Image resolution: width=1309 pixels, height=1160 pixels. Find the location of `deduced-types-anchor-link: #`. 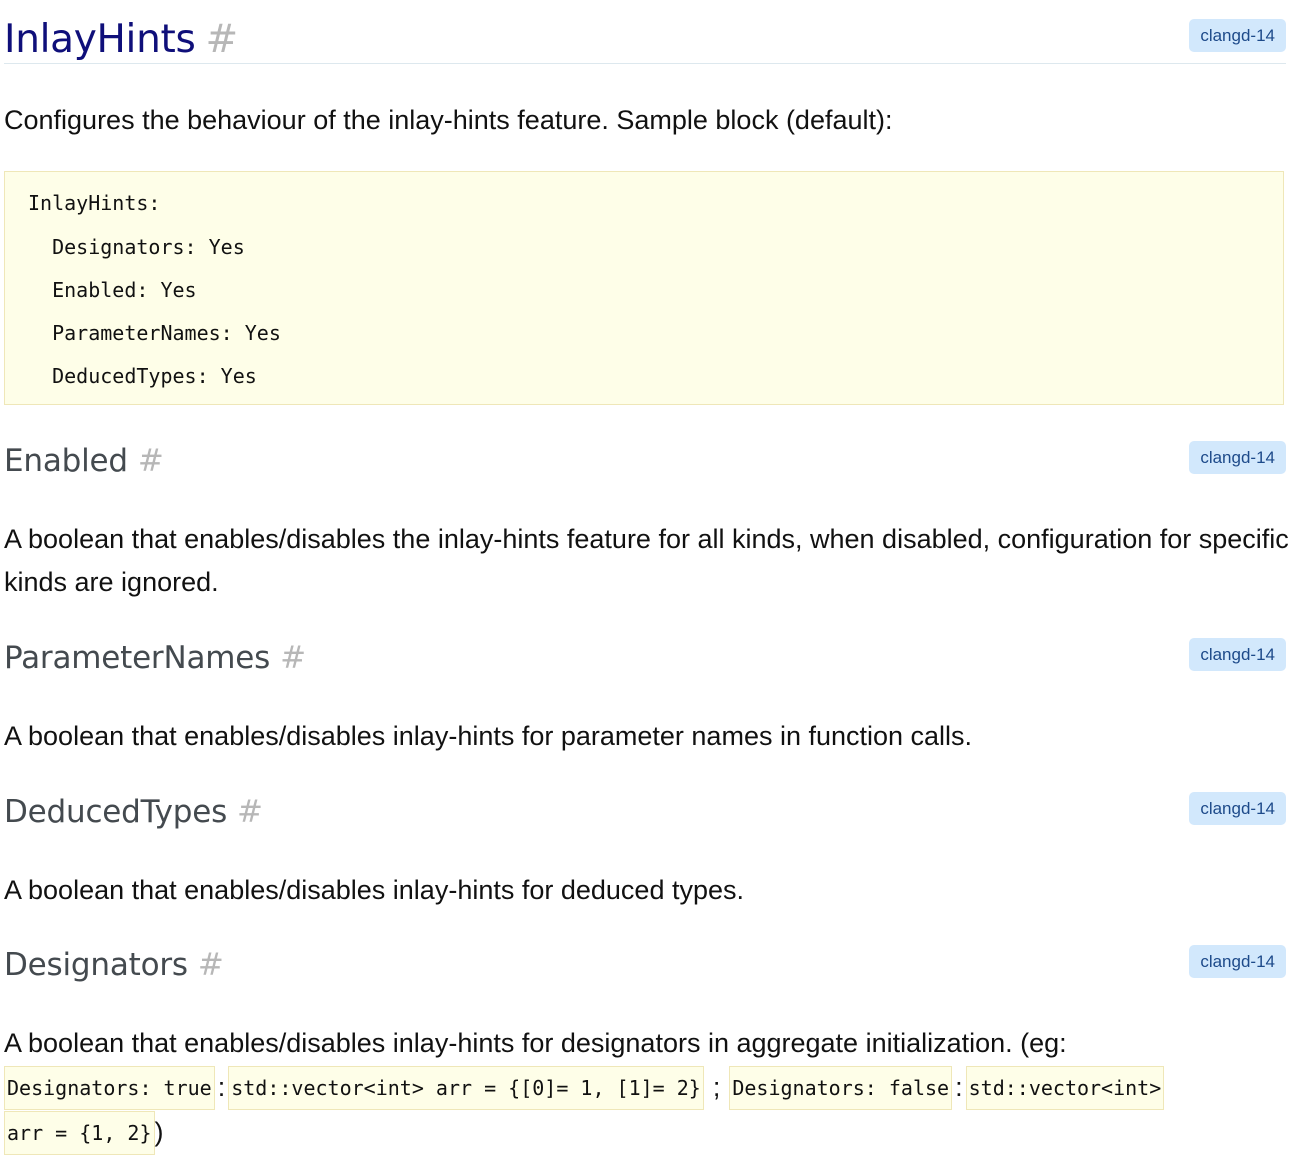

deduced-types-anchor-link: # is located at coordinates (250, 812).